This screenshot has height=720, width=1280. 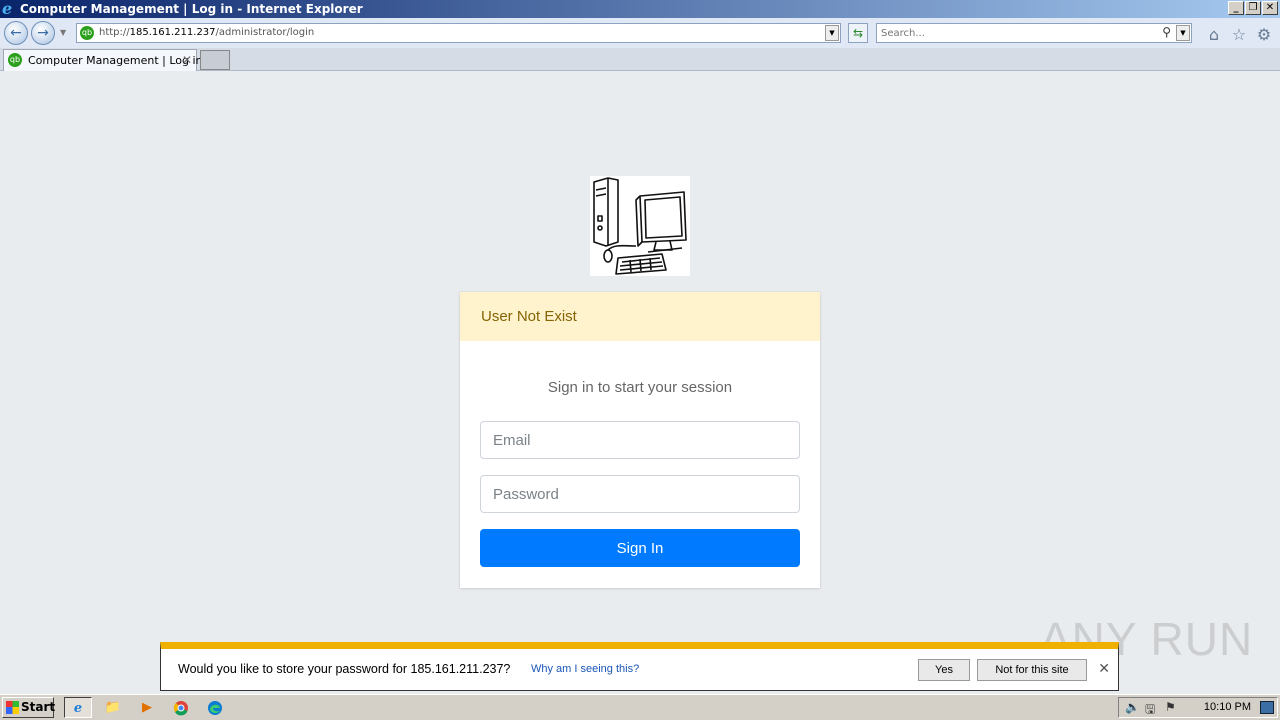 I want to click on new-tab-button, so click(x=215, y=60).